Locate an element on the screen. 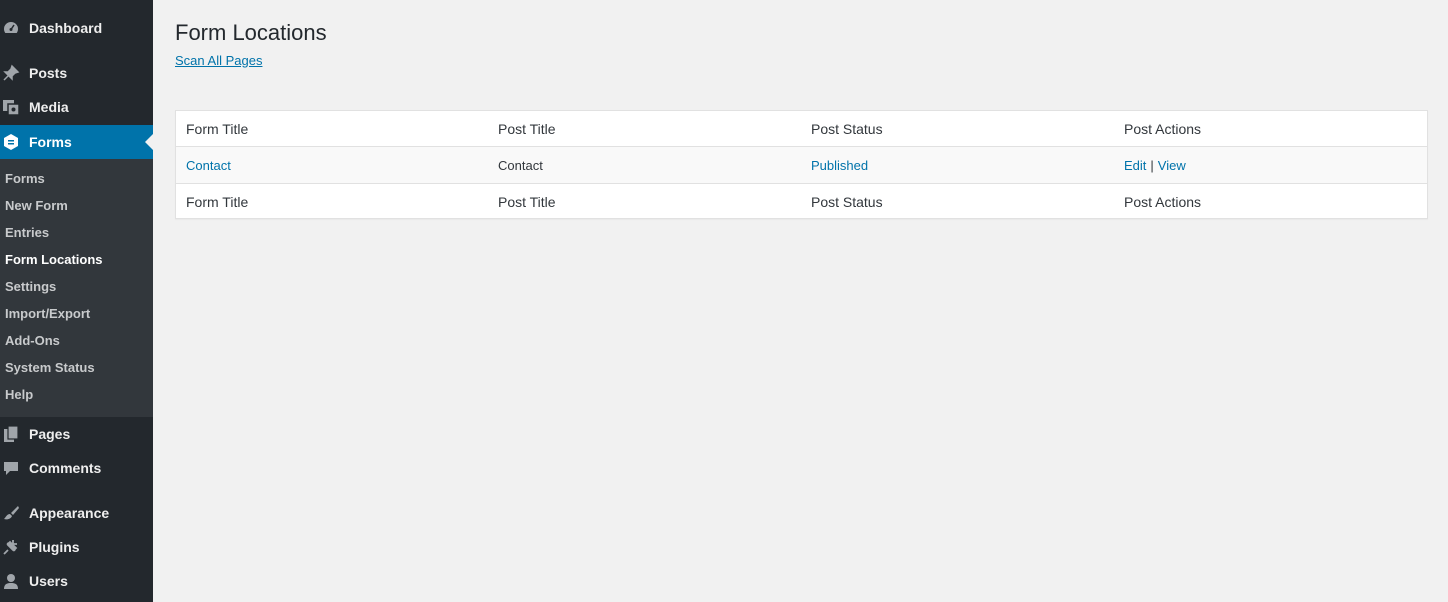 This screenshot has width=1448, height=602. header-post-title: Post Title is located at coordinates (527, 129).